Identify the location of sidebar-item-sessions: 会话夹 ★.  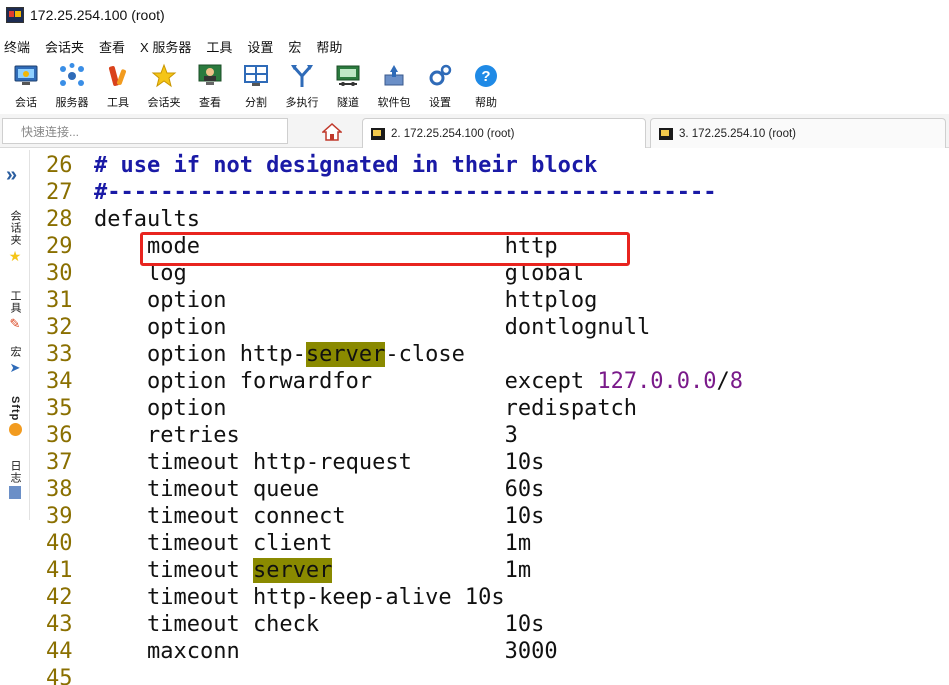
(15, 237).